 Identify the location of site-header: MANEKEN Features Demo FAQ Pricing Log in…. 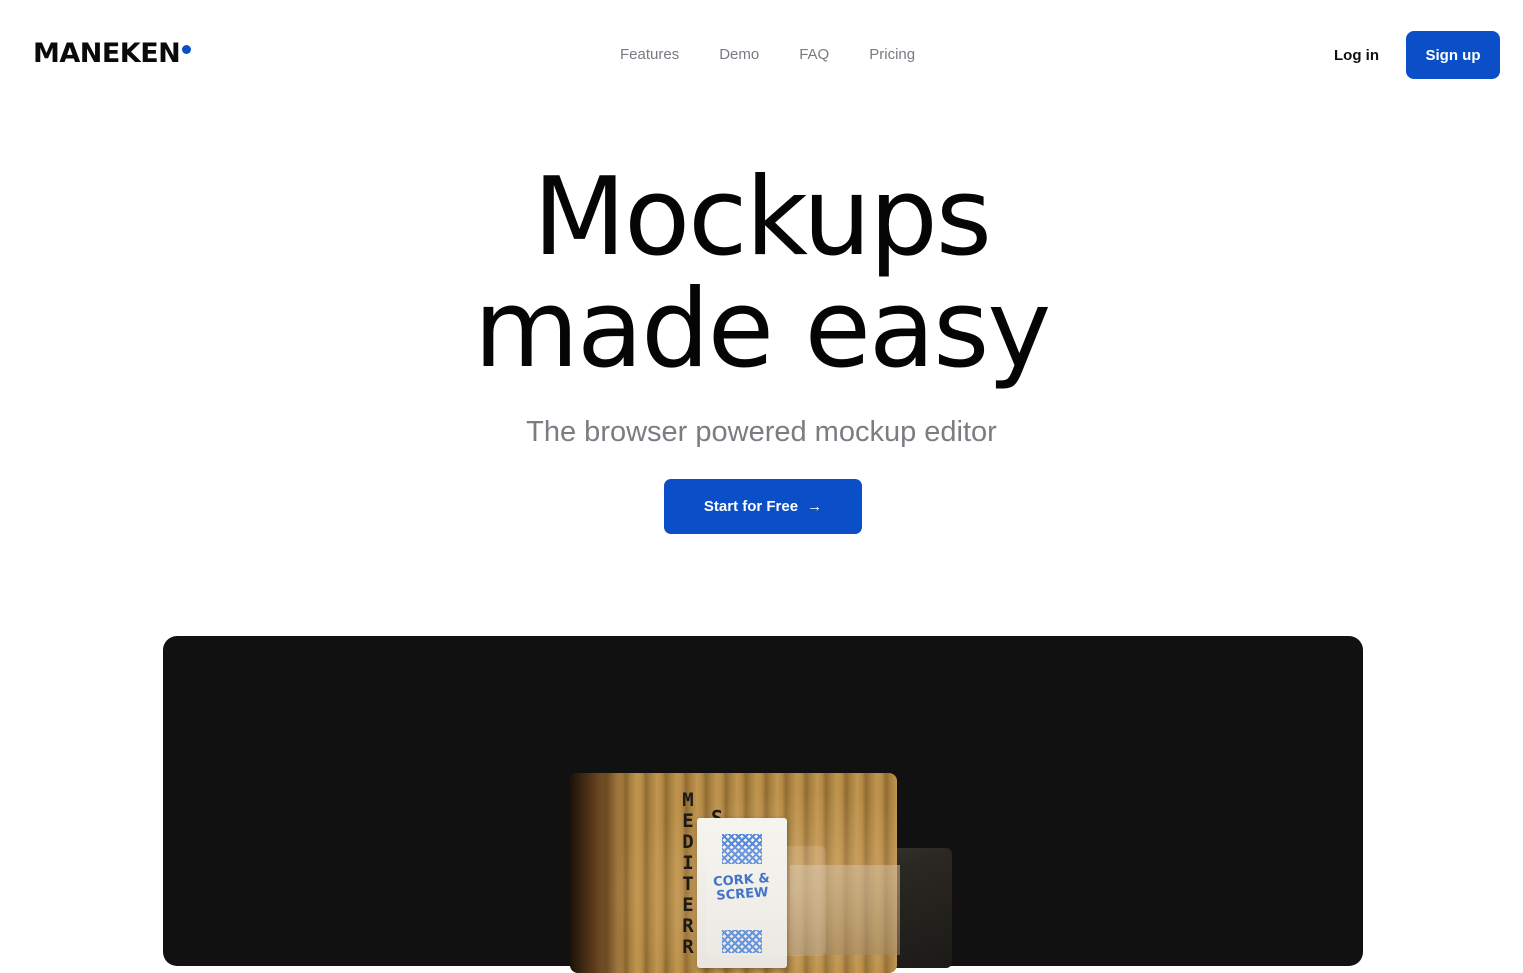
(761, 55).